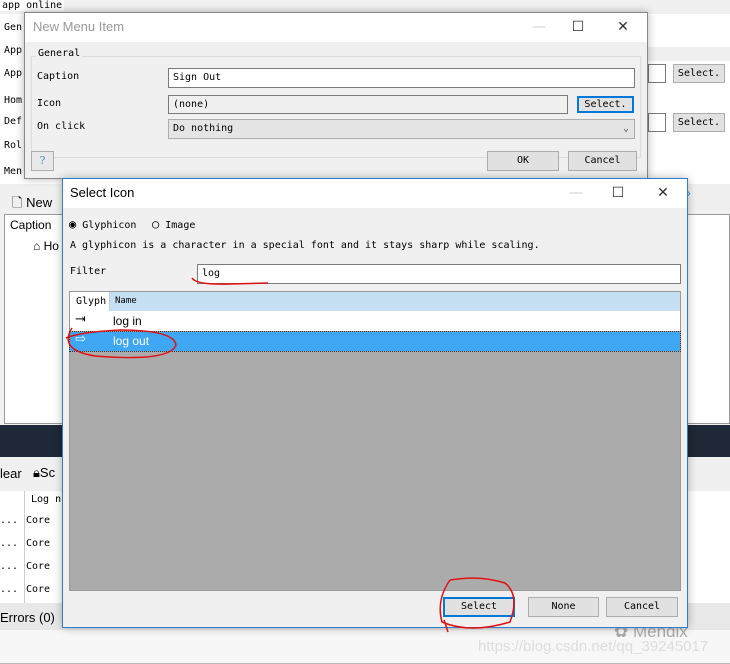 This screenshot has width=730, height=664. Describe the element at coordinates (477, 605) in the screenshot. I see `select-circle-annotation` at that location.